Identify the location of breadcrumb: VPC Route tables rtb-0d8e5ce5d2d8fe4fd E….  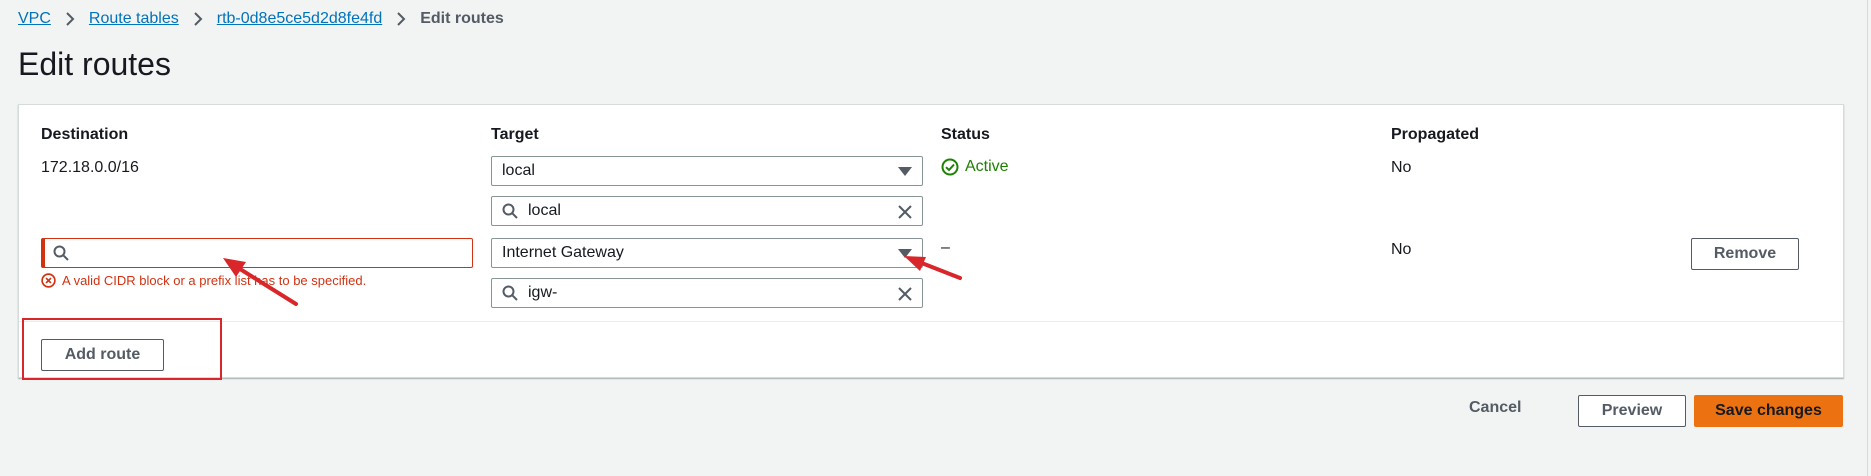
(261, 19).